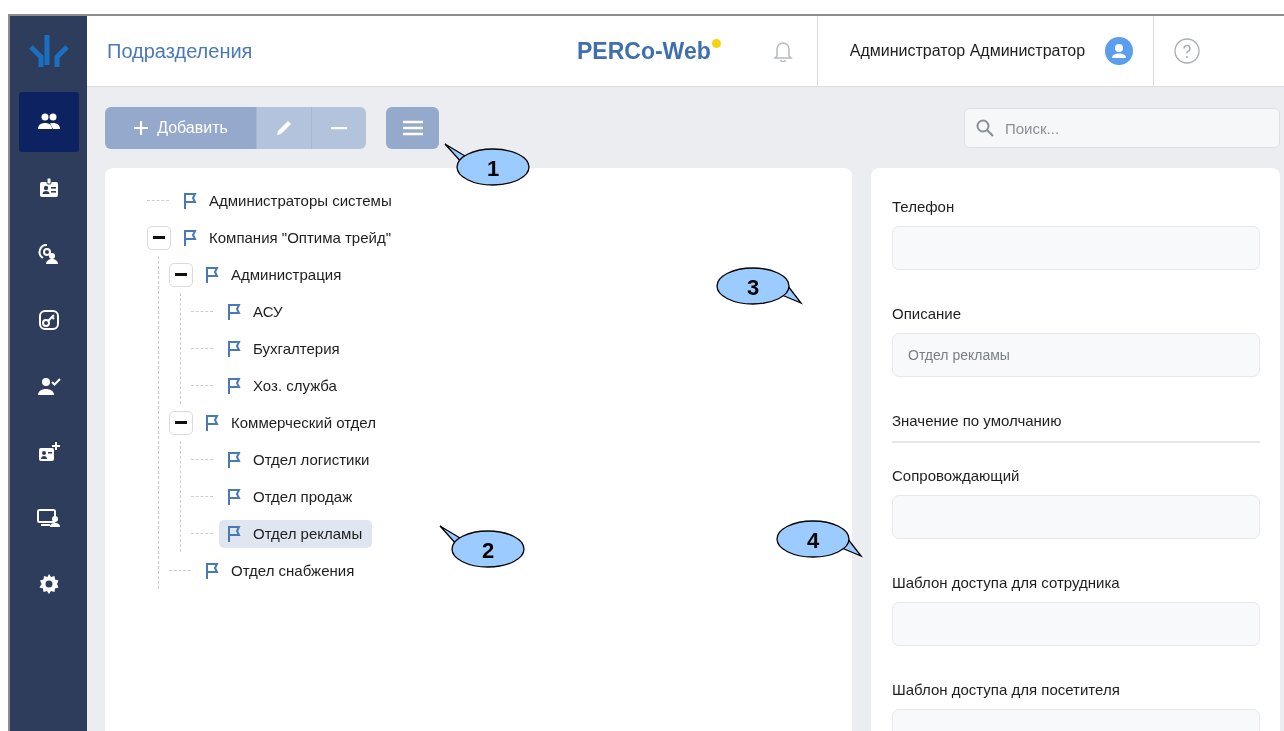 The width and height of the screenshot is (1284, 731). What do you see at coordinates (1006, 689) in the screenshot?
I see `field-label: Шаблон доступа для посетителя` at bounding box center [1006, 689].